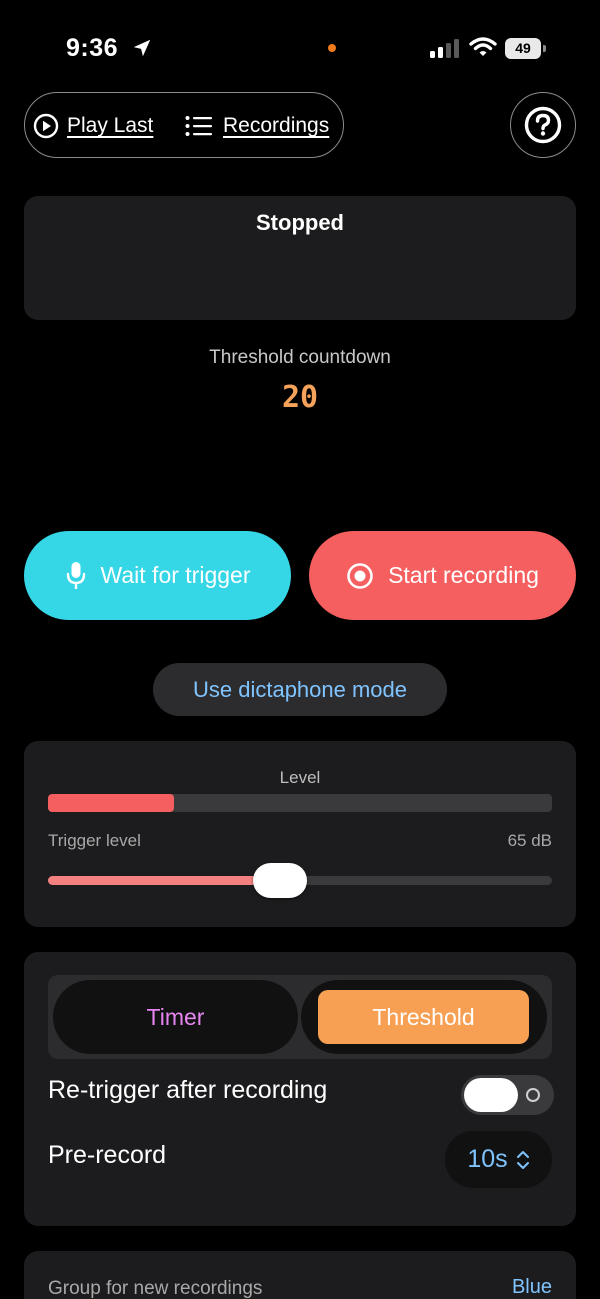 The height and width of the screenshot is (1299, 600). I want to click on status-title: Stopped, so click(300, 222).